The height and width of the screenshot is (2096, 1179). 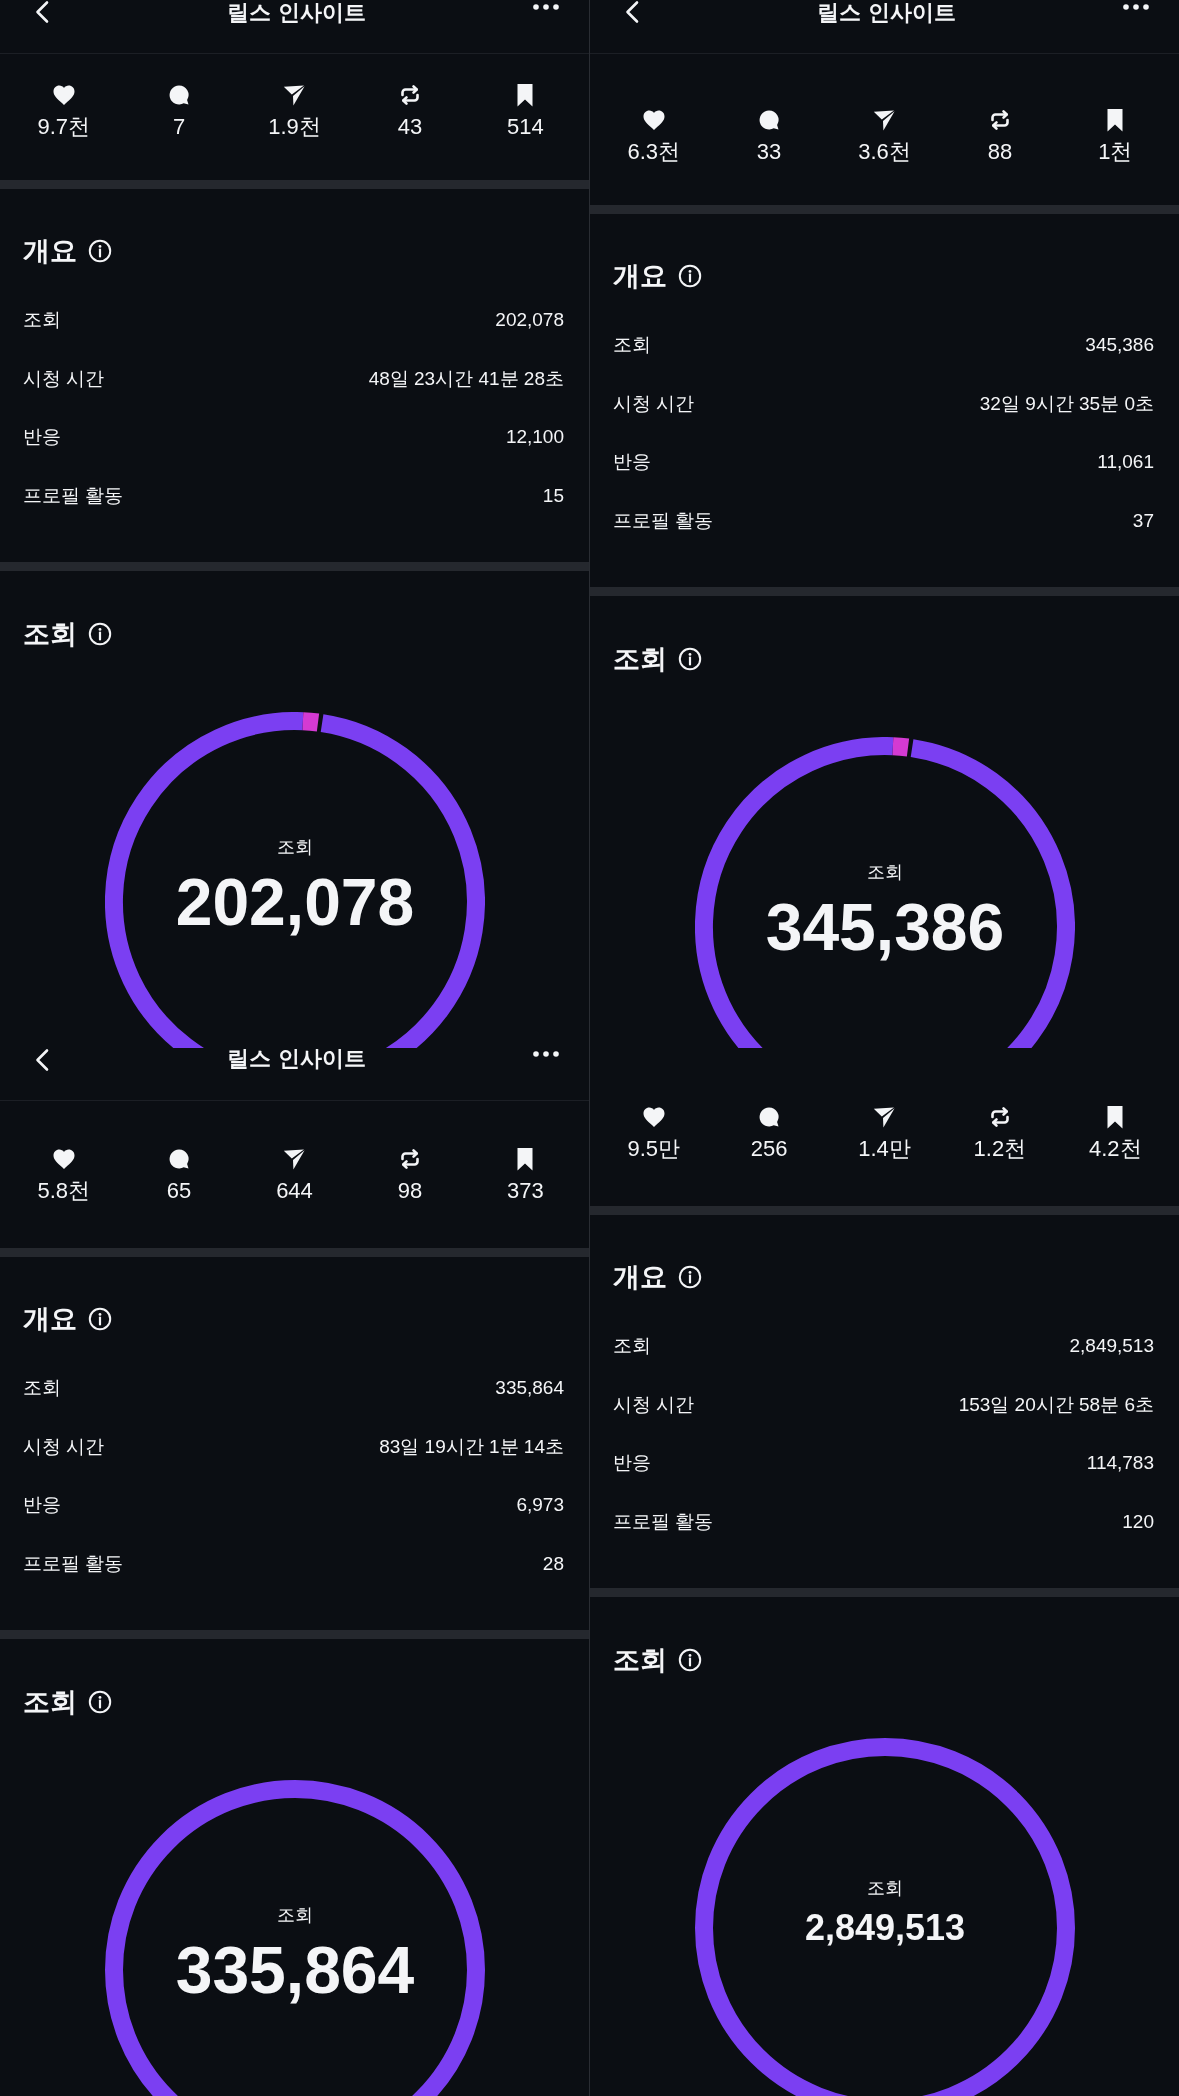 What do you see at coordinates (529, 1388) in the screenshot?
I see `metric-value: 335,864` at bounding box center [529, 1388].